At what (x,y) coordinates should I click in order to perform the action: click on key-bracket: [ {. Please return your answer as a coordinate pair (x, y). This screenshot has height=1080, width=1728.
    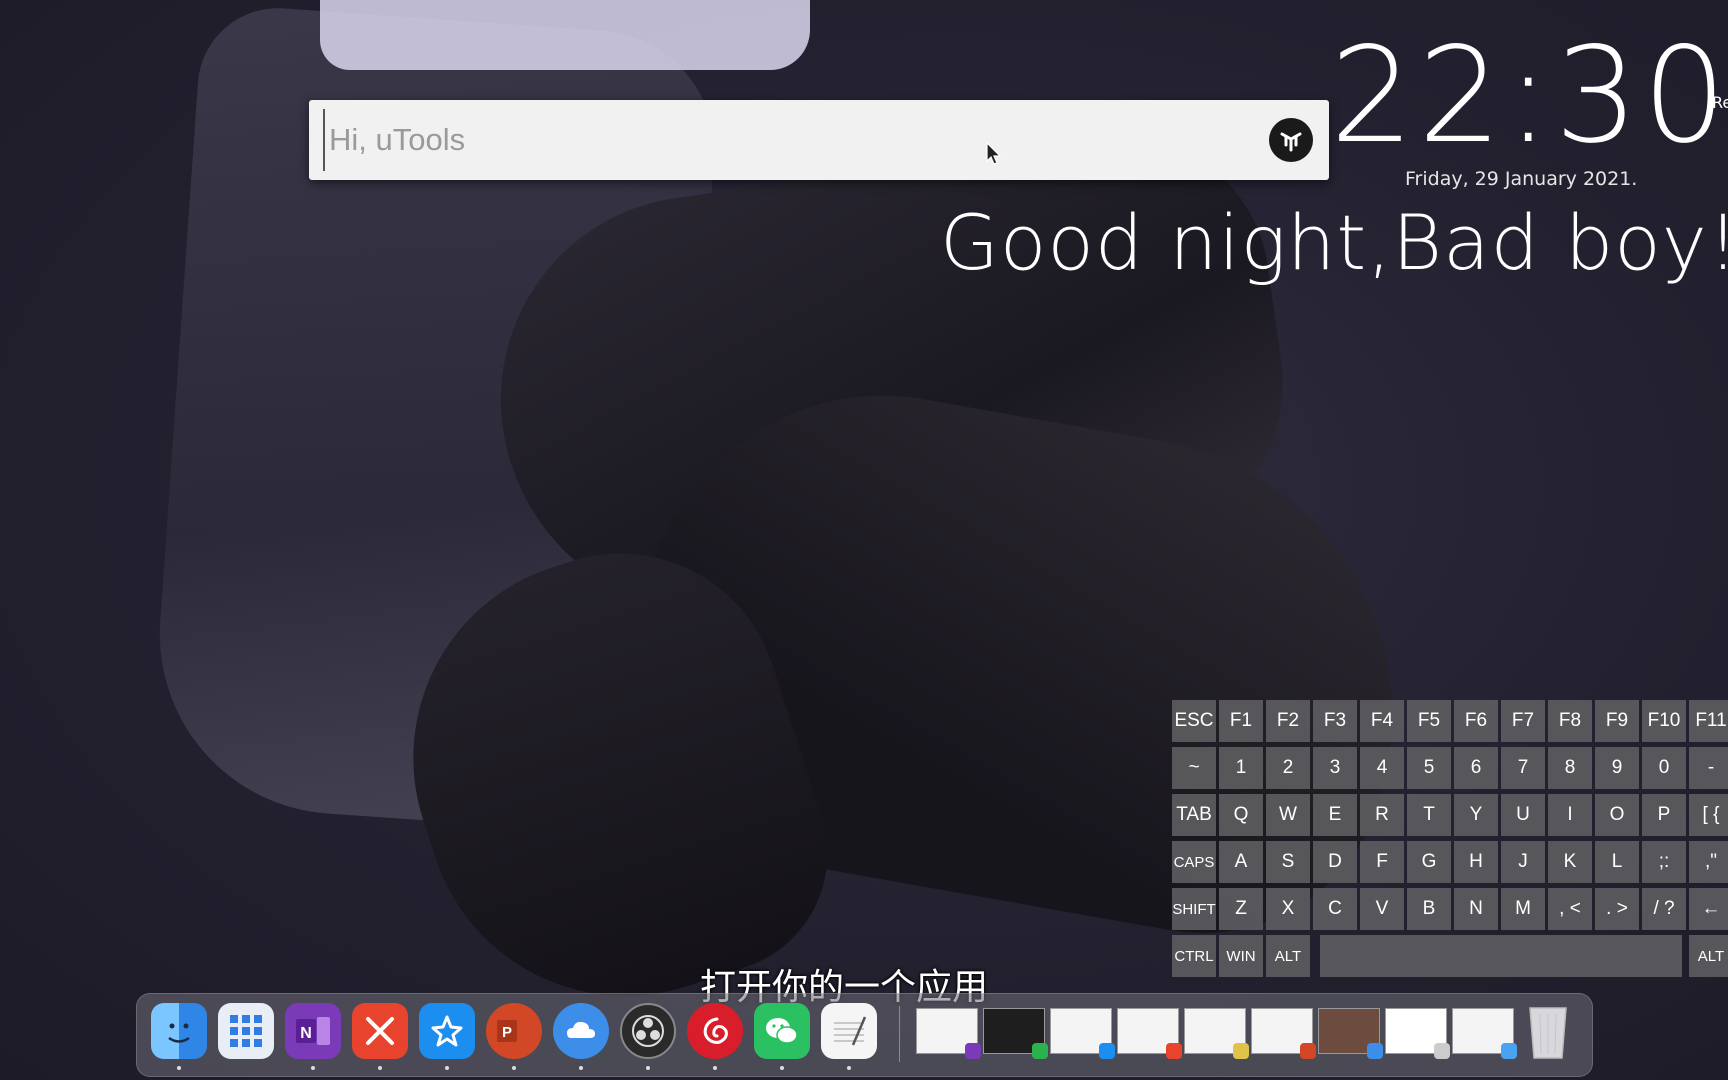
    Looking at the image, I should click on (1708, 815).